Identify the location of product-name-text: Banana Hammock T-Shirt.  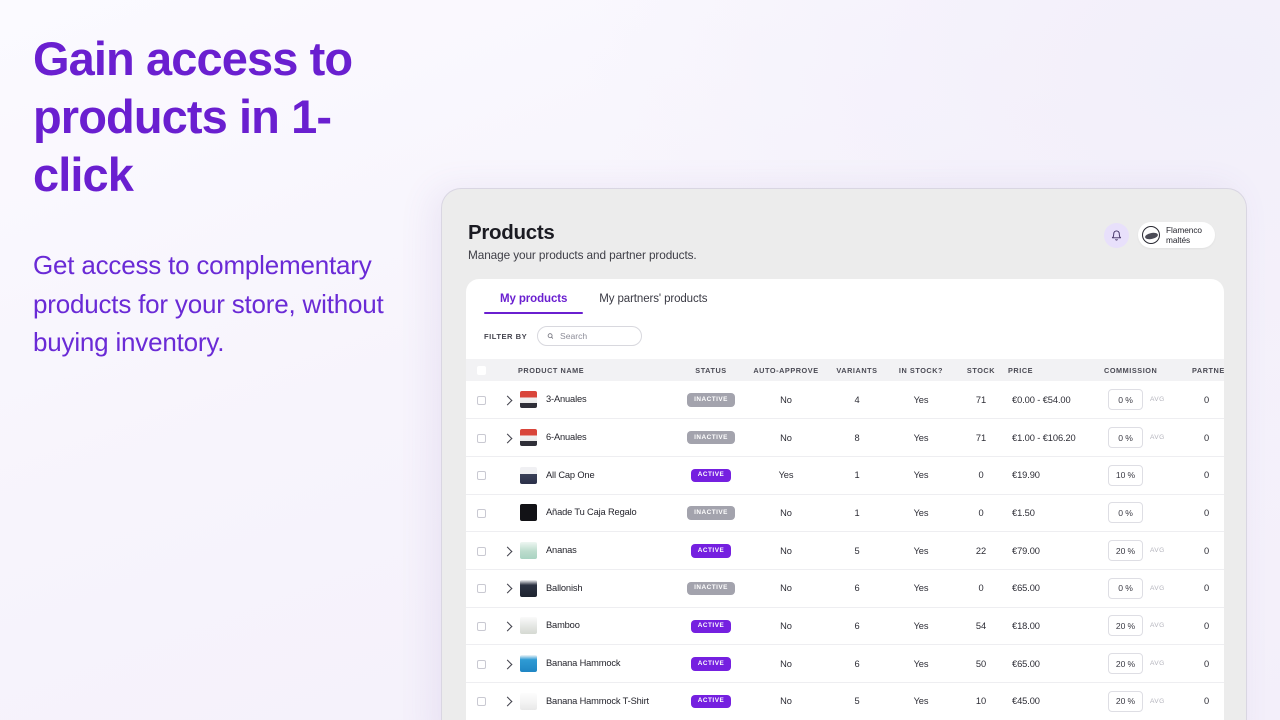
(597, 700).